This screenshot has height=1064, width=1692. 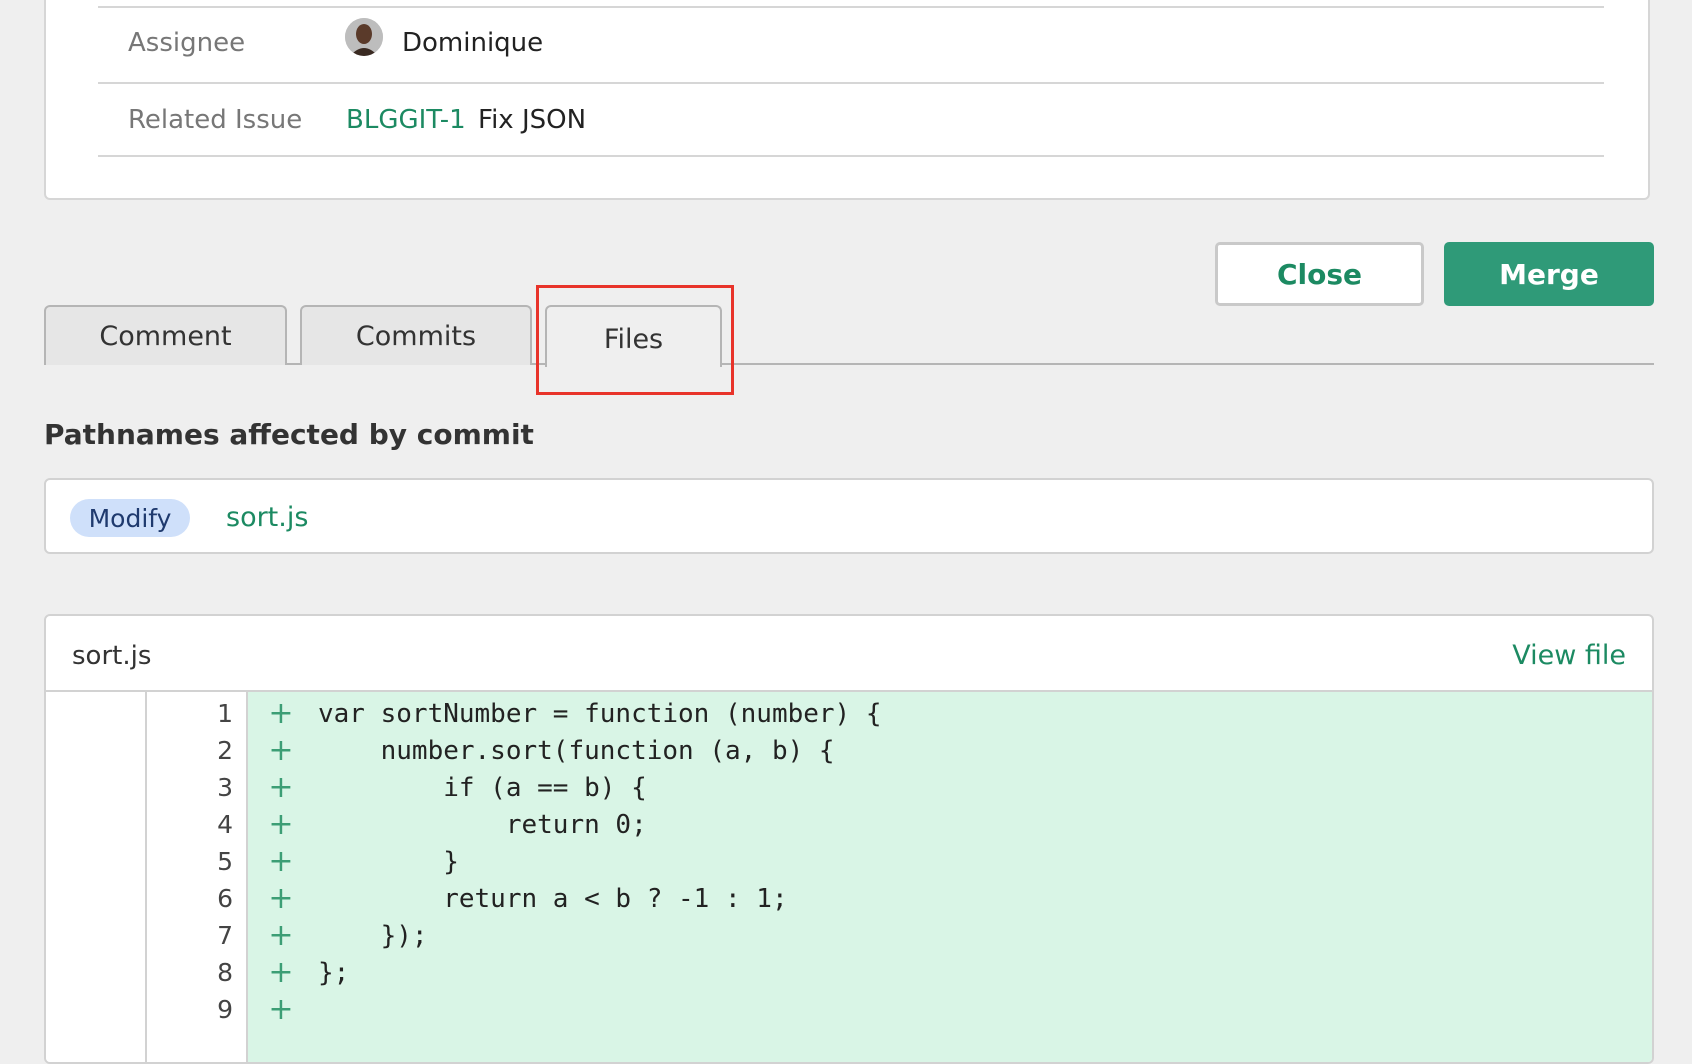 I want to click on code-text: return 0;, so click(x=482, y=825).